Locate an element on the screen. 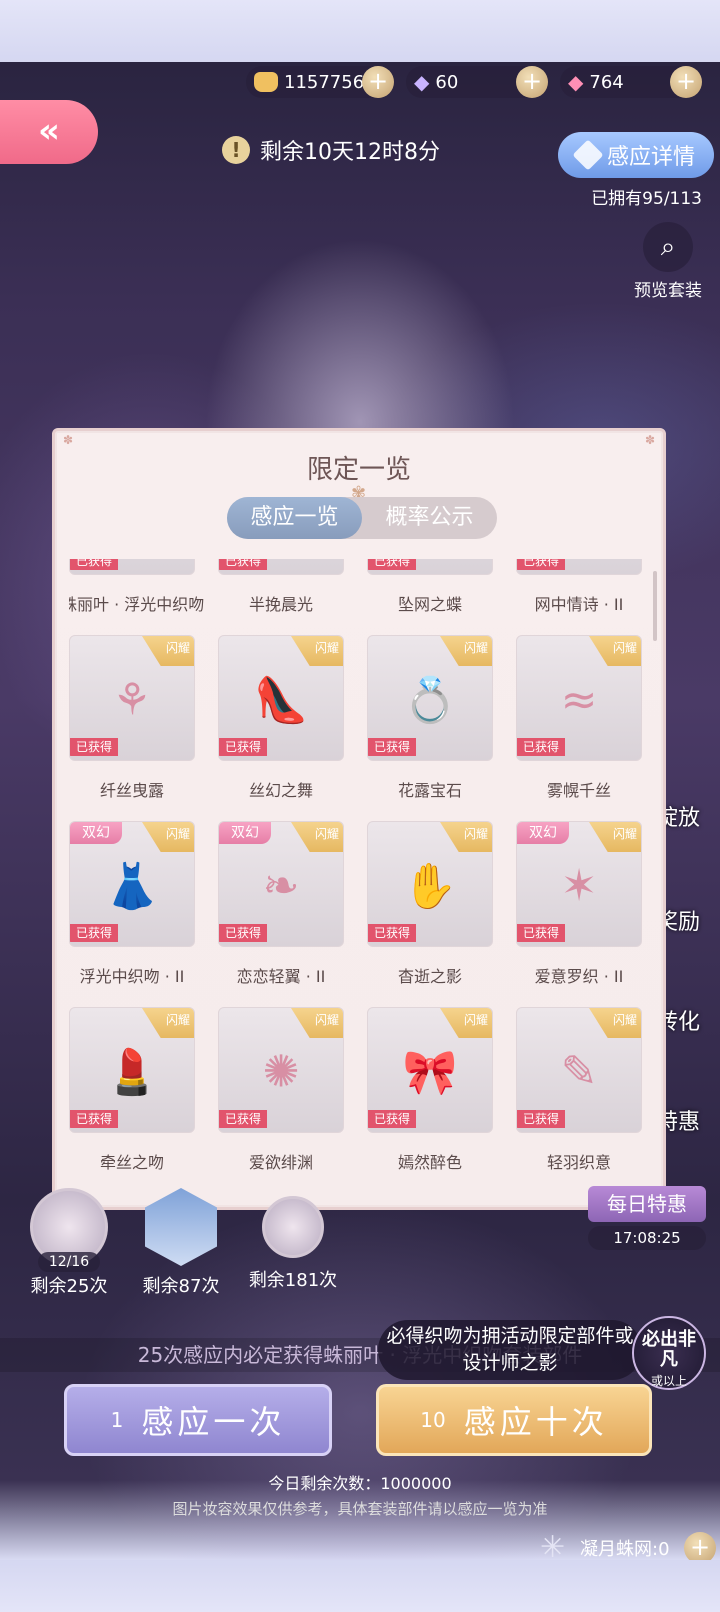  item-card: ❧ 闪耀 双幻 已获得 恋恋轻翼 · II is located at coordinates (281, 914).